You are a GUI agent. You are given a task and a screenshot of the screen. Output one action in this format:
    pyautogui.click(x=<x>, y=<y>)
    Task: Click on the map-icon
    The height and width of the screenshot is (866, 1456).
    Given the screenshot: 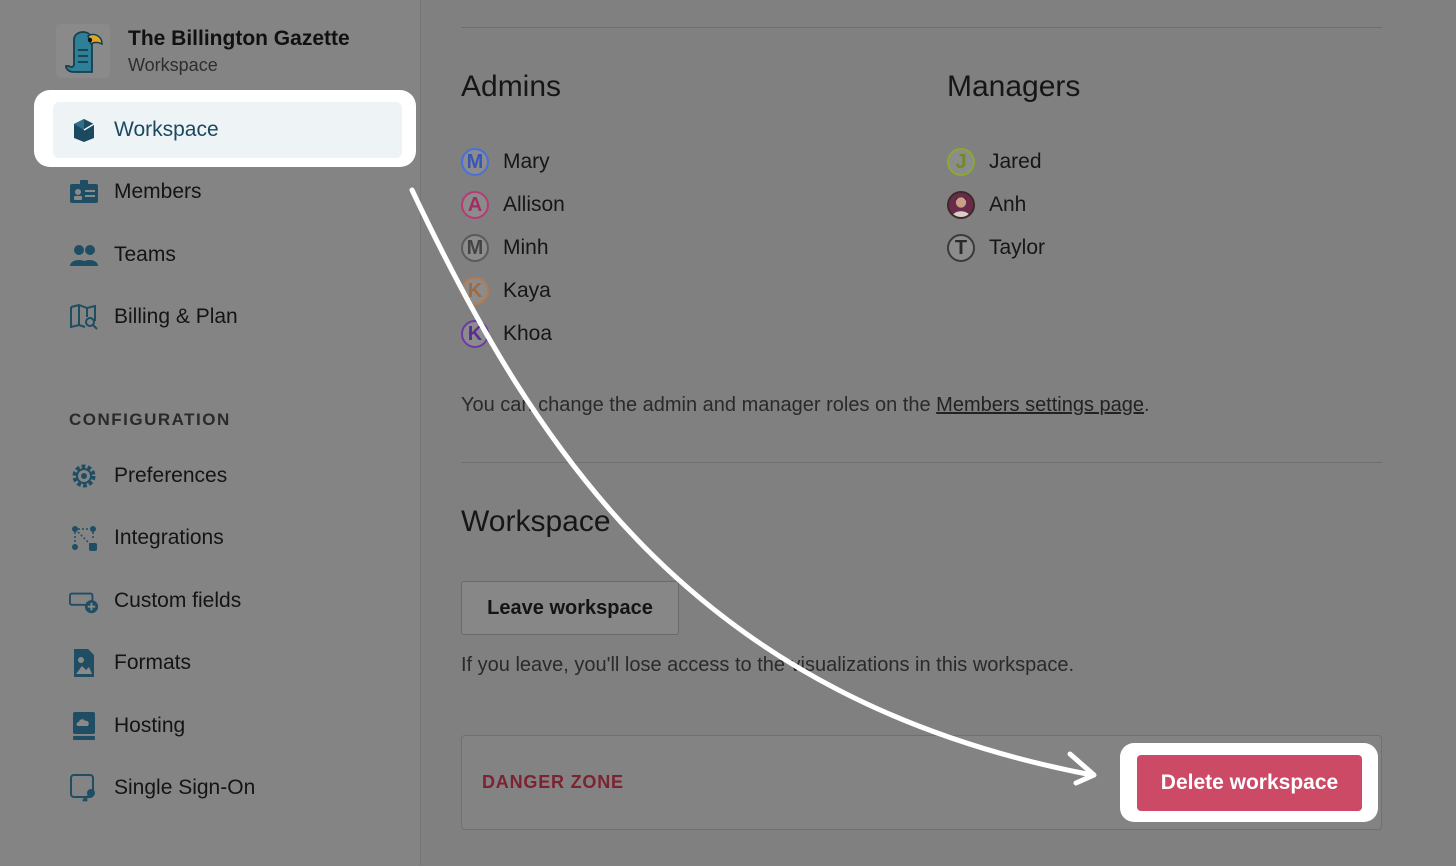 What is the action you would take?
    pyautogui.click(x=84, y=317)
    